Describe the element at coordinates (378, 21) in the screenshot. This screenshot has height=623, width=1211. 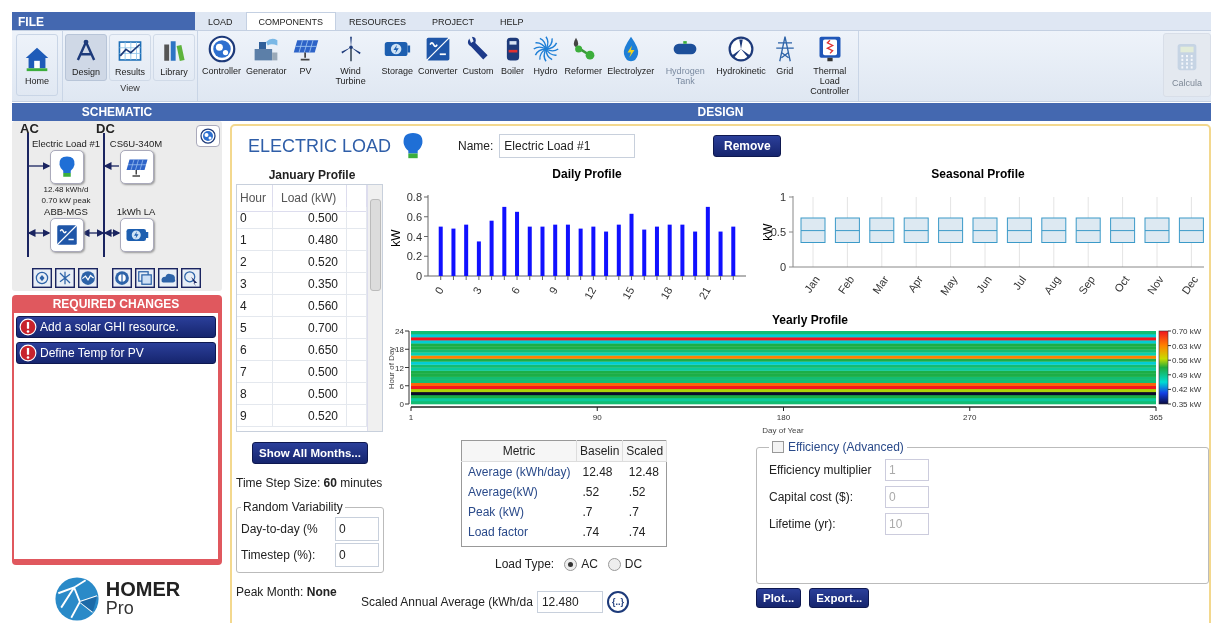
I see `ribbon-tab: RESOURCES` at that location.